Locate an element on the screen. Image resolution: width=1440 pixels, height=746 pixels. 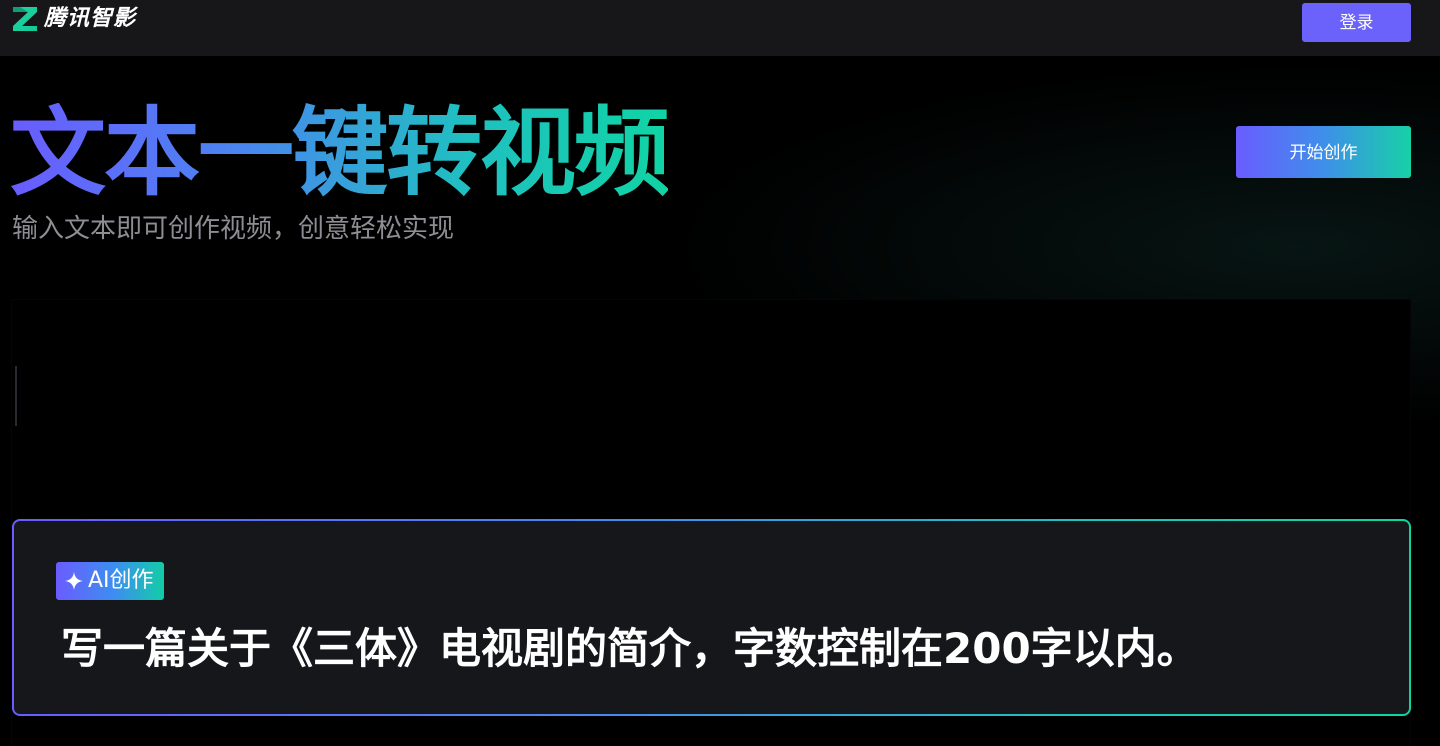
logo-text: 腾讯智影 is located at coordinates (90, 18).